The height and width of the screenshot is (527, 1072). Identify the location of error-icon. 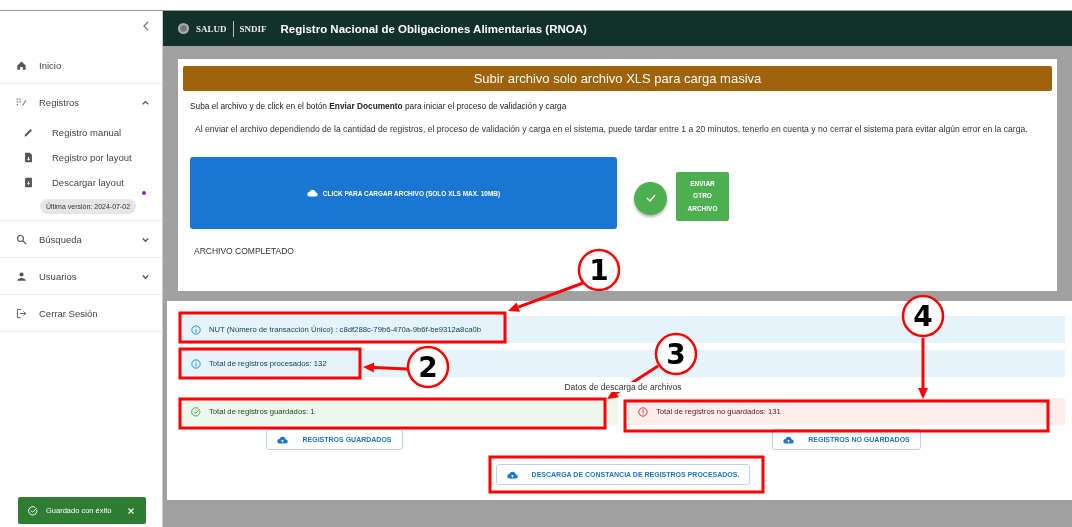
(643, 411).